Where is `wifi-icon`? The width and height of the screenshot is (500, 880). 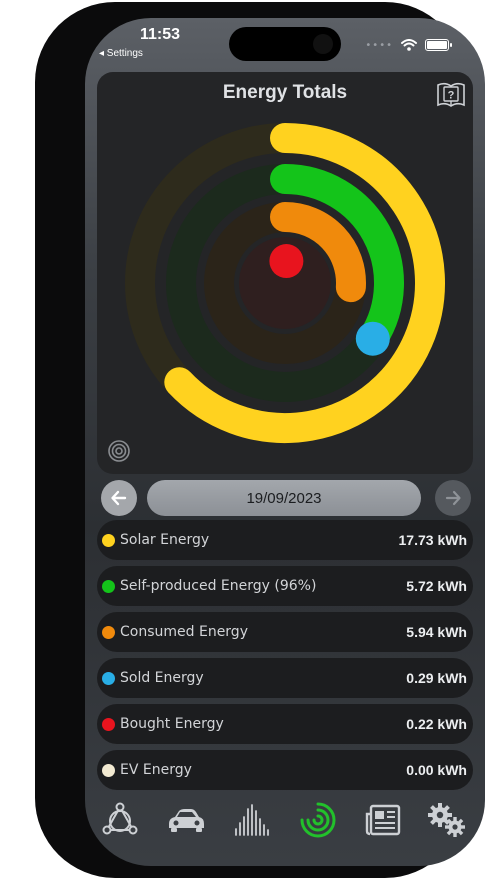
wifi-icon is located at coordinates (409, 45).